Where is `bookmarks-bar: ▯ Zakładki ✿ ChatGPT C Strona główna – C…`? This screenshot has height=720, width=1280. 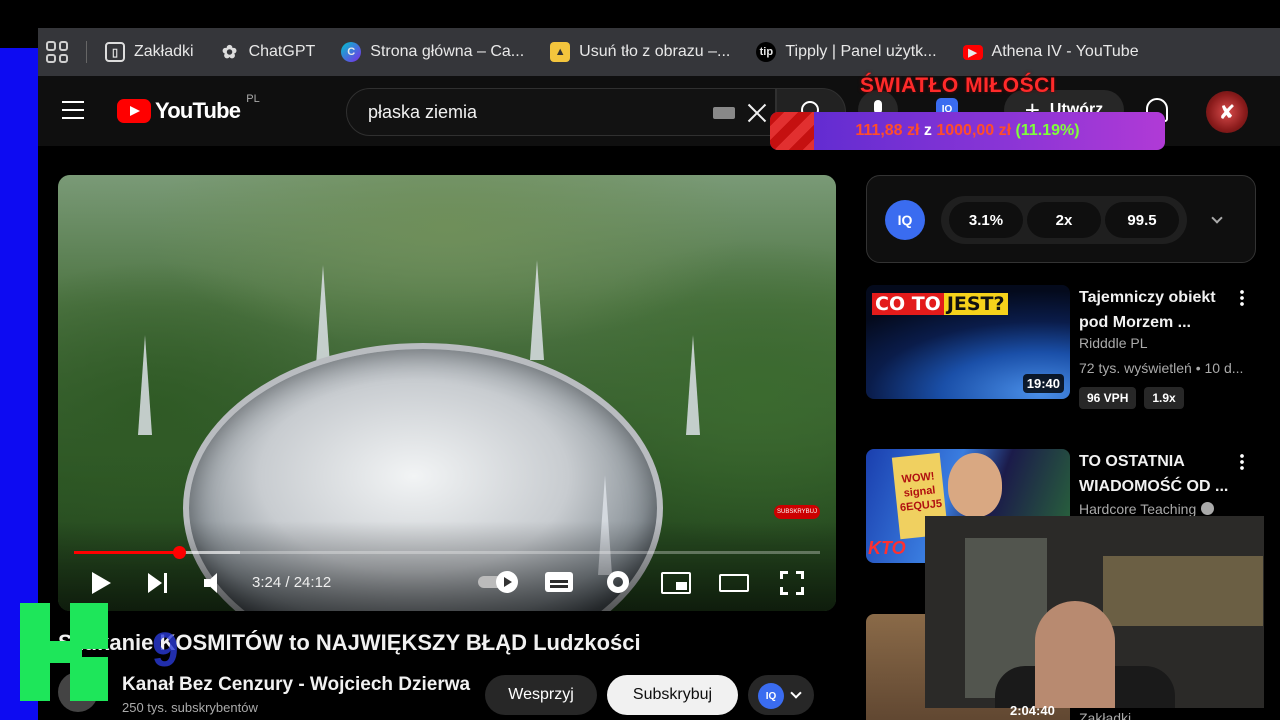 bookmarks-bar: ▯ Zakładki ✿ ChatGPT C Strona główna – C… is located at coordinates (659, 52).